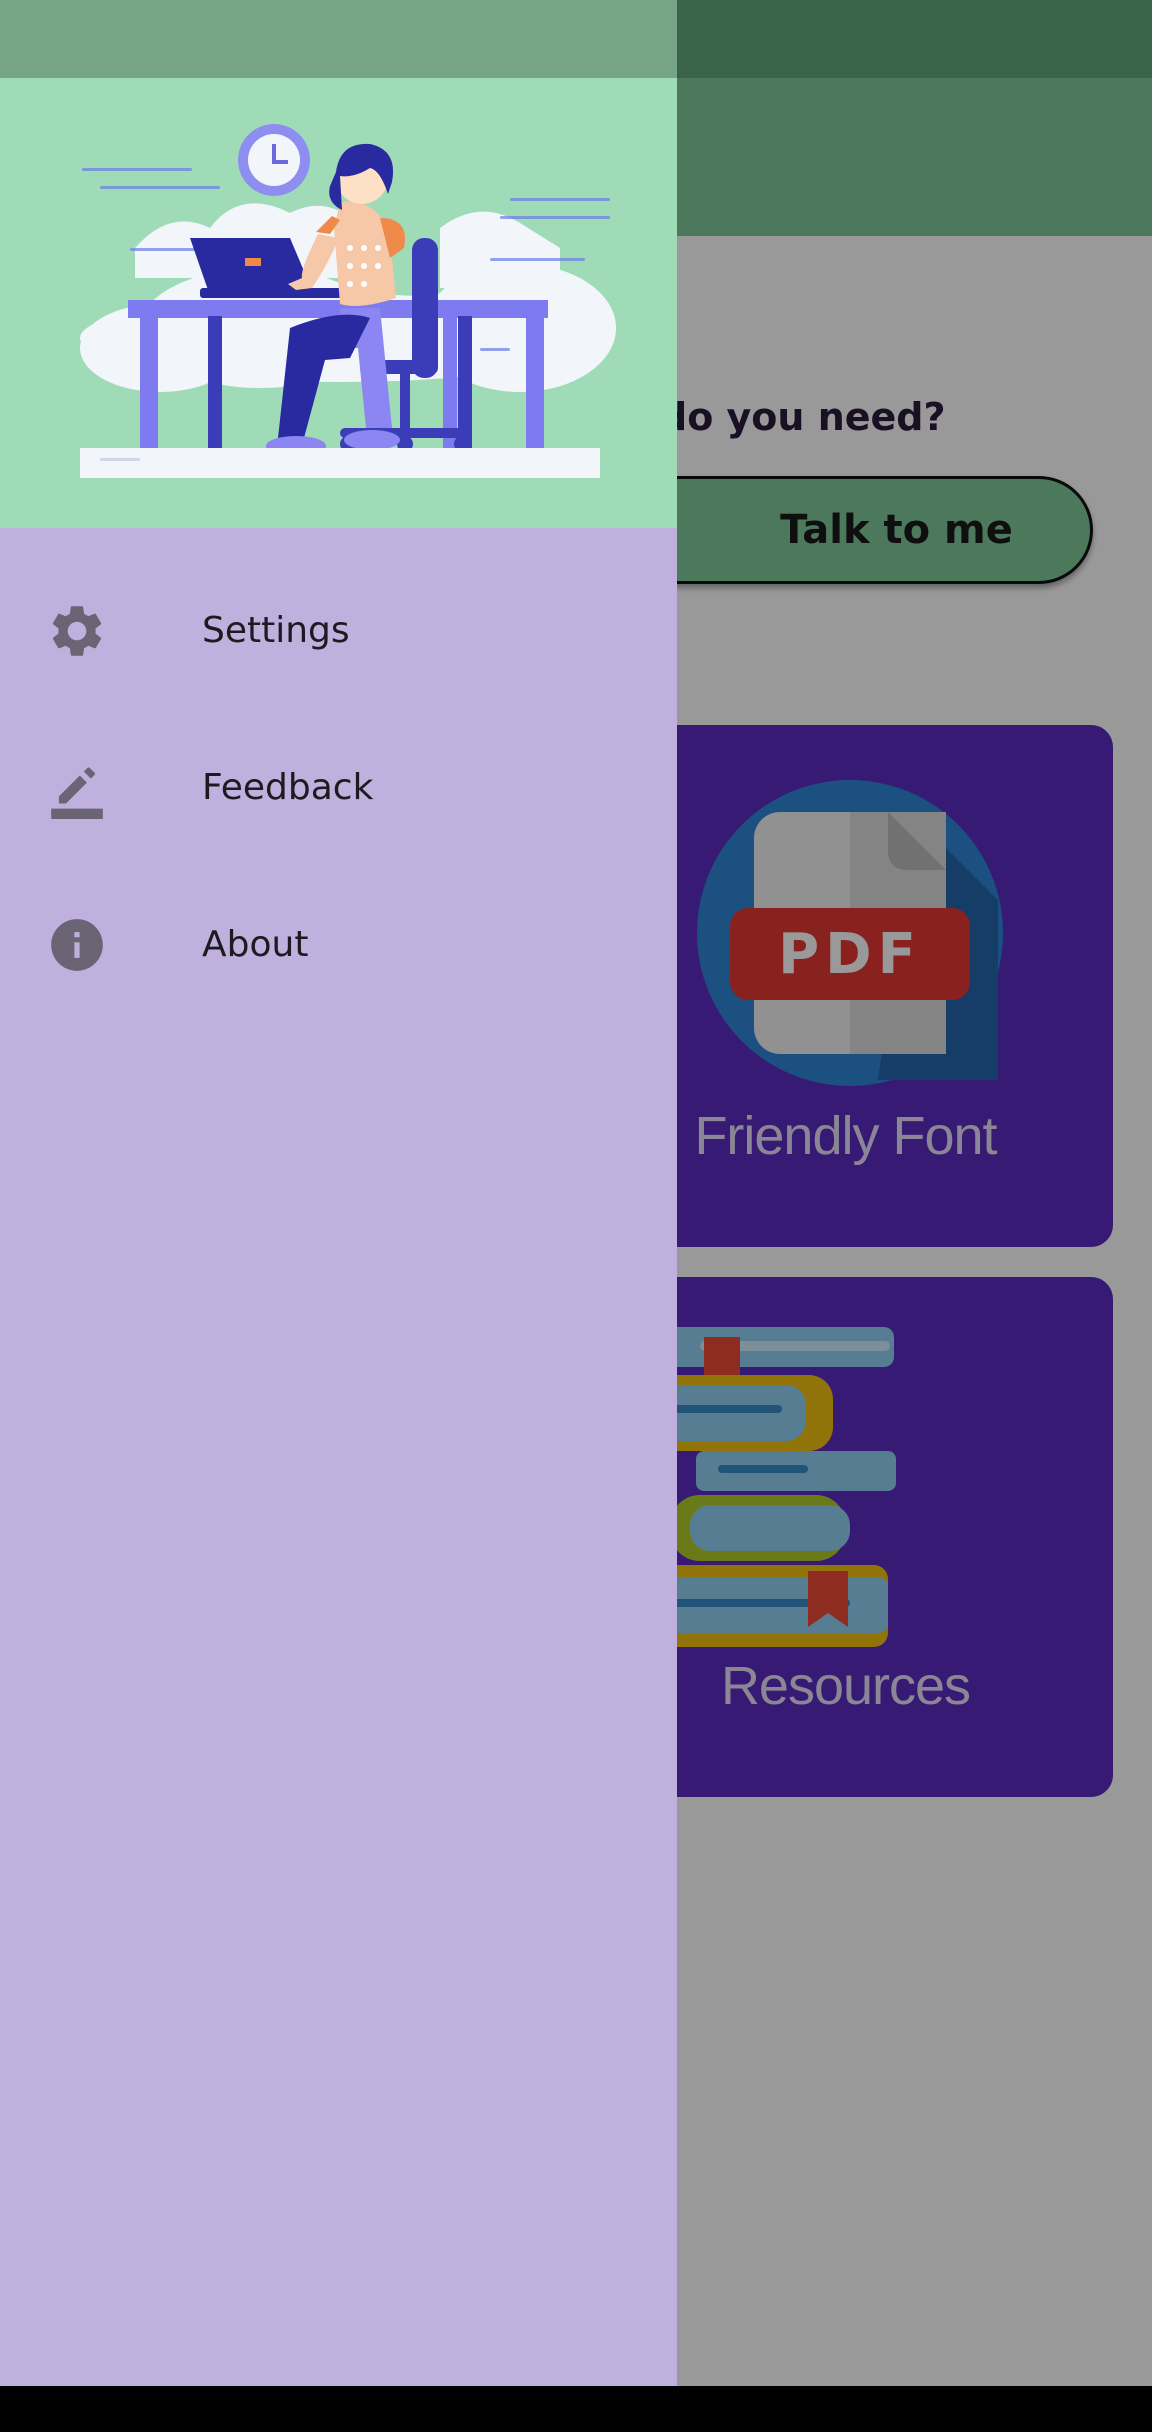 This screenshot has width=1152, height=2432. Describe the element at coordinates (288, 787) in the screenshot. I see `drawer-item-feedback-label: Feedback` at that location.